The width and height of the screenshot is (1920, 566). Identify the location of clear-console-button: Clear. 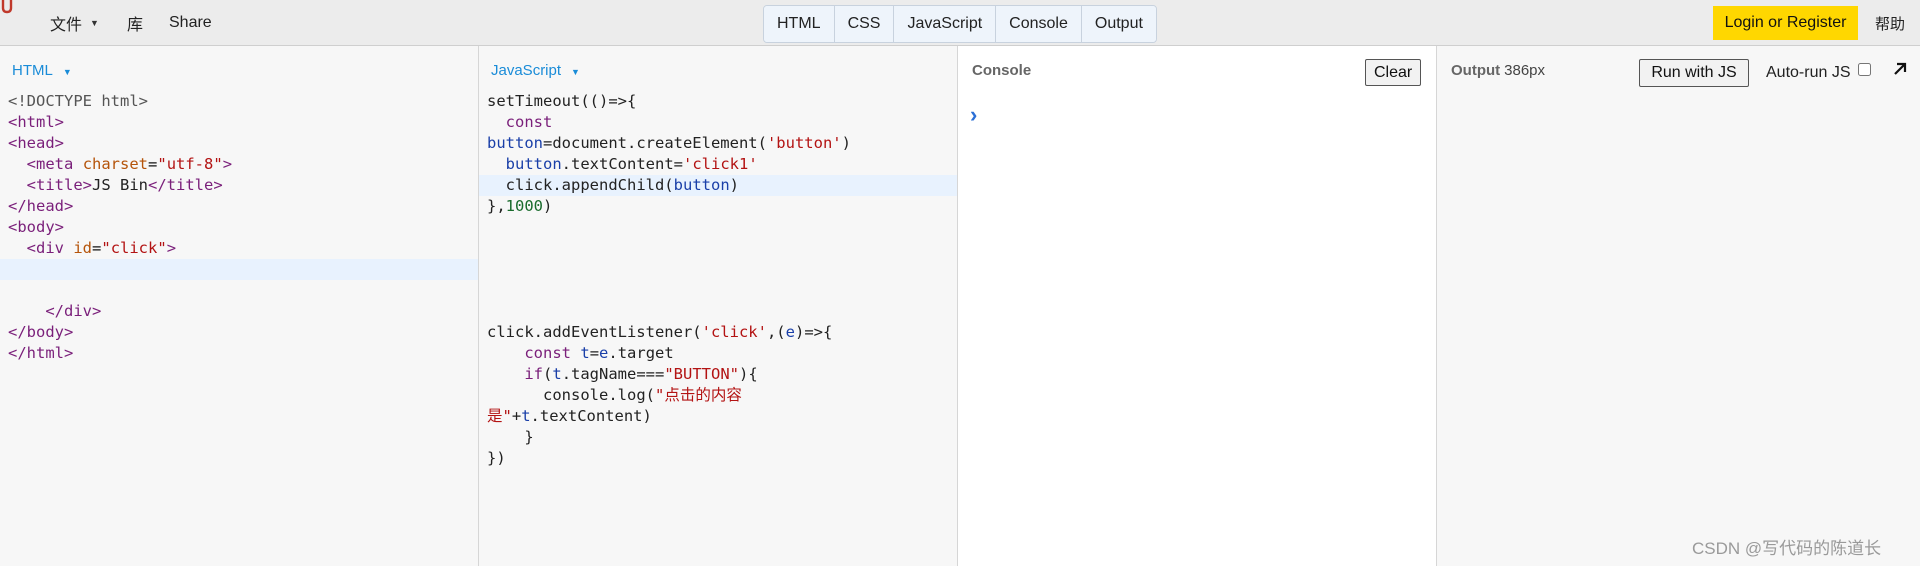
(1393, 72).